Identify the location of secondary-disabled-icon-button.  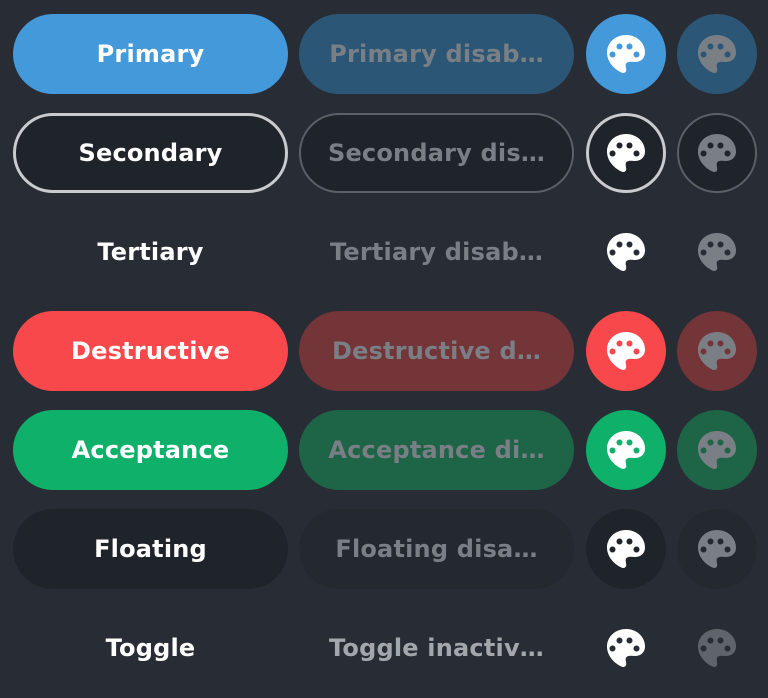
(717, 153).